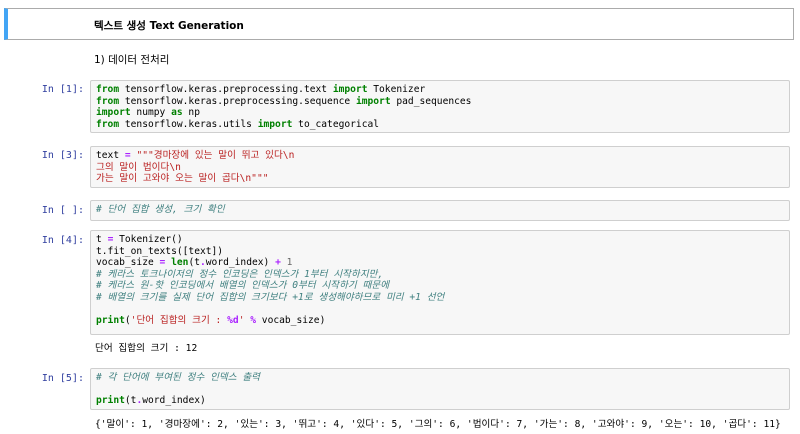  I want to click on cell-3-prompt: In [ ]:, so click(62, 210).